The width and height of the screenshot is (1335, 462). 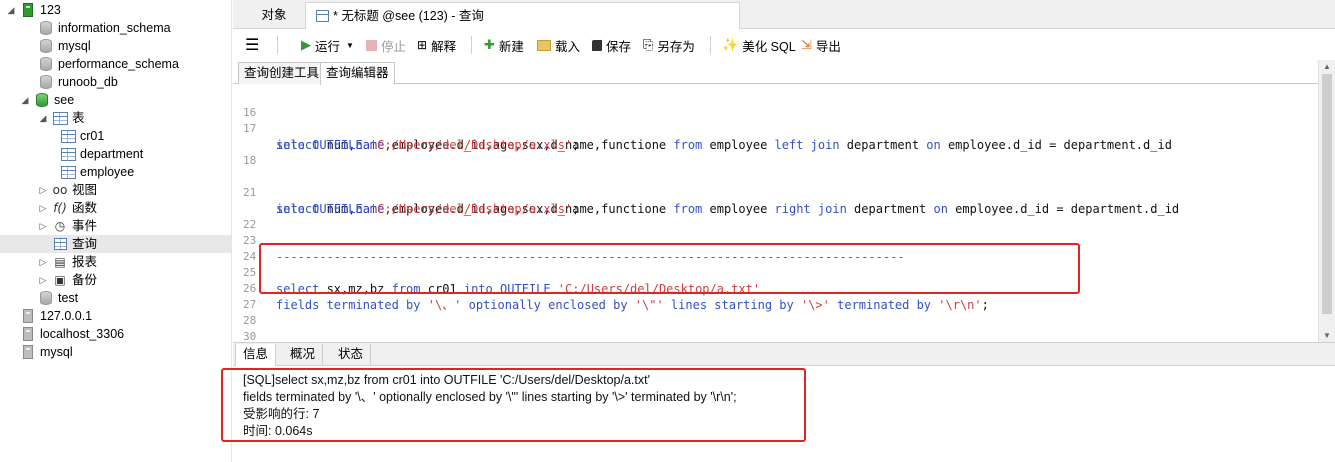 What do you see at coordinates (511, 46) in the screenshot?
I see `new-label: 新建` at bounding box center [511, 46].